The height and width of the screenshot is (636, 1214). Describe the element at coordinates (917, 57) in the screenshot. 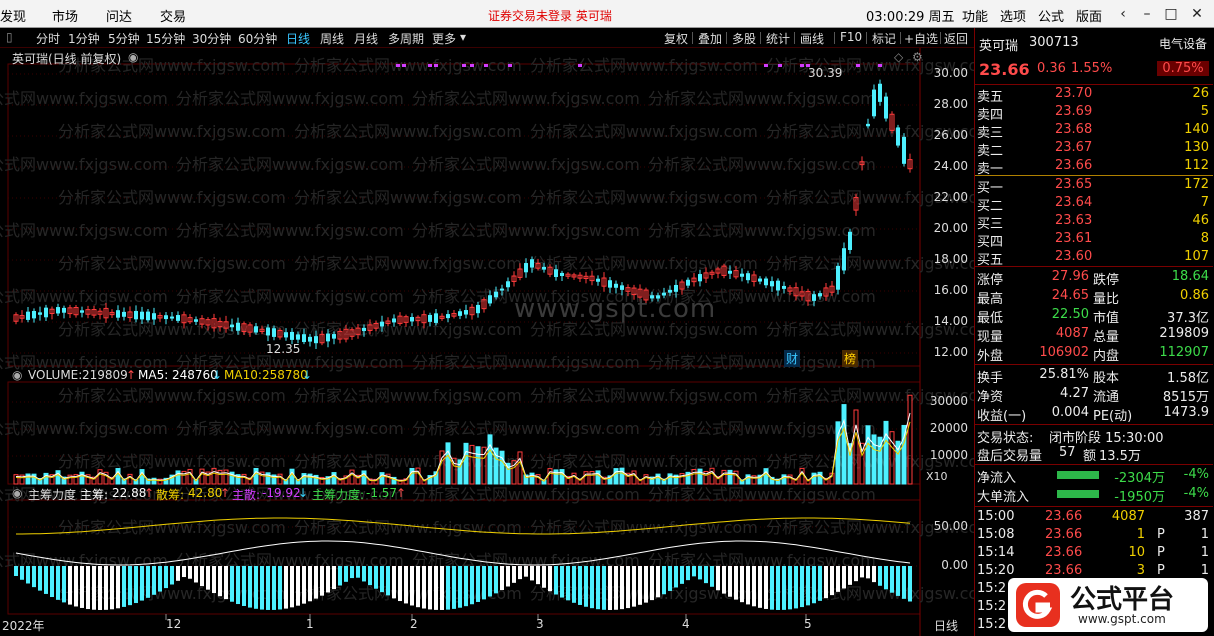

I see `settings-icon: ⚙` at that location.